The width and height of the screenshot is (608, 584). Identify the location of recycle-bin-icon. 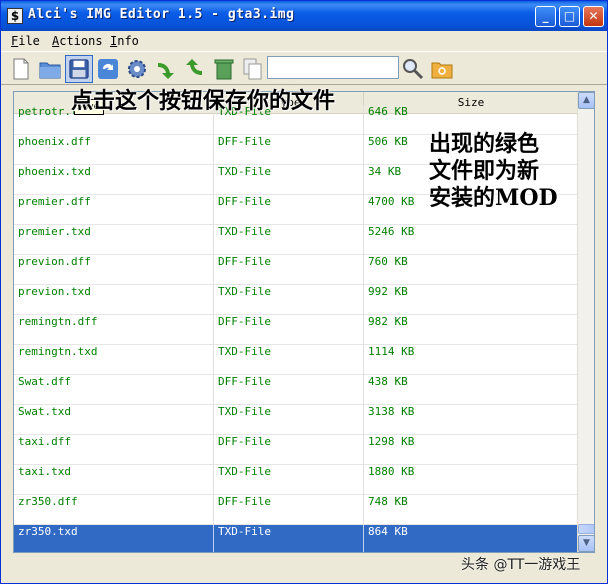
(224, 69).